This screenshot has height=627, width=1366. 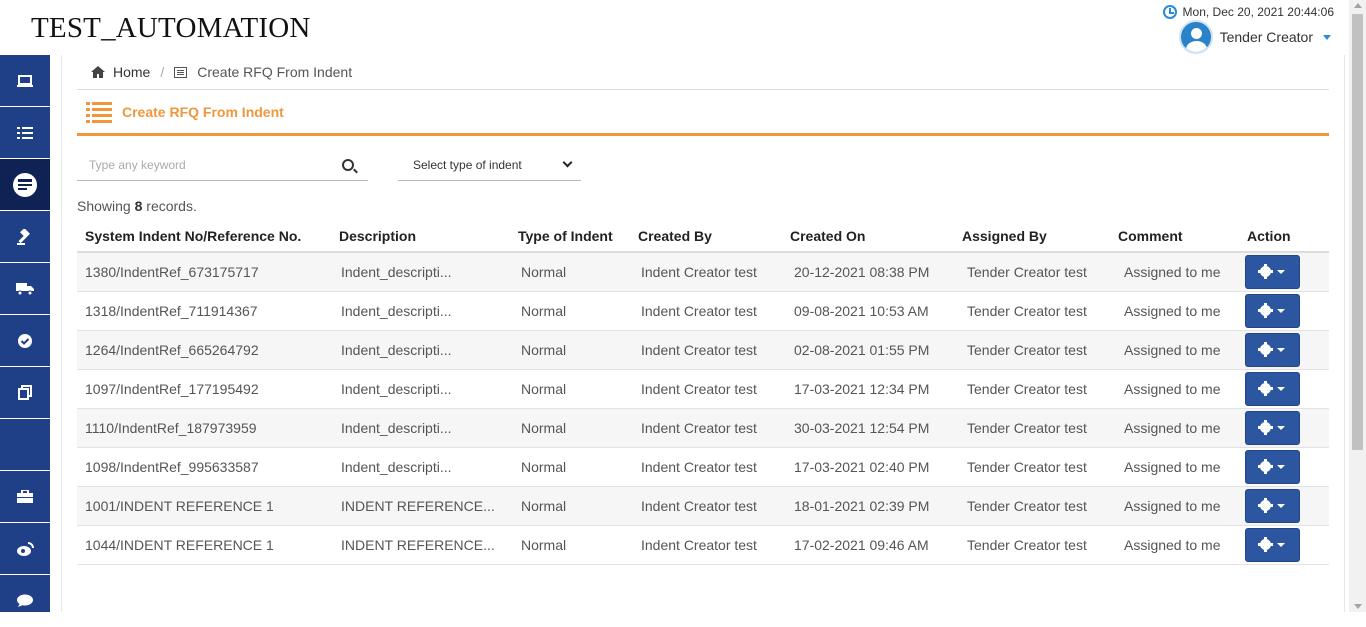 I want to click on col-header-assigned-by: Assigned By, so click(x=1032, y=236).